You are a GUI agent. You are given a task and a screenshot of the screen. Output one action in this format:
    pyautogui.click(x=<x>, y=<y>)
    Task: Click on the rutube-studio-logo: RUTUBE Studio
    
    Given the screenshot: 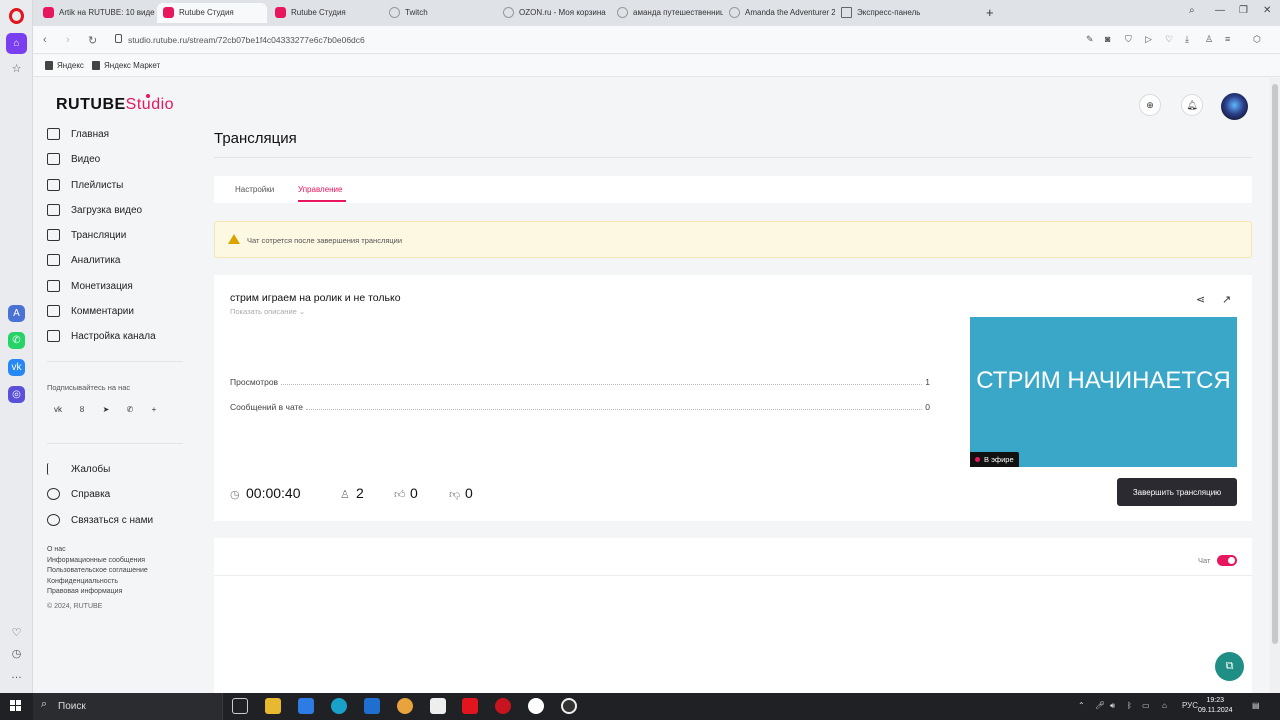 What is the action you would take?
    pyautogui.click(x=115, y=104)
    